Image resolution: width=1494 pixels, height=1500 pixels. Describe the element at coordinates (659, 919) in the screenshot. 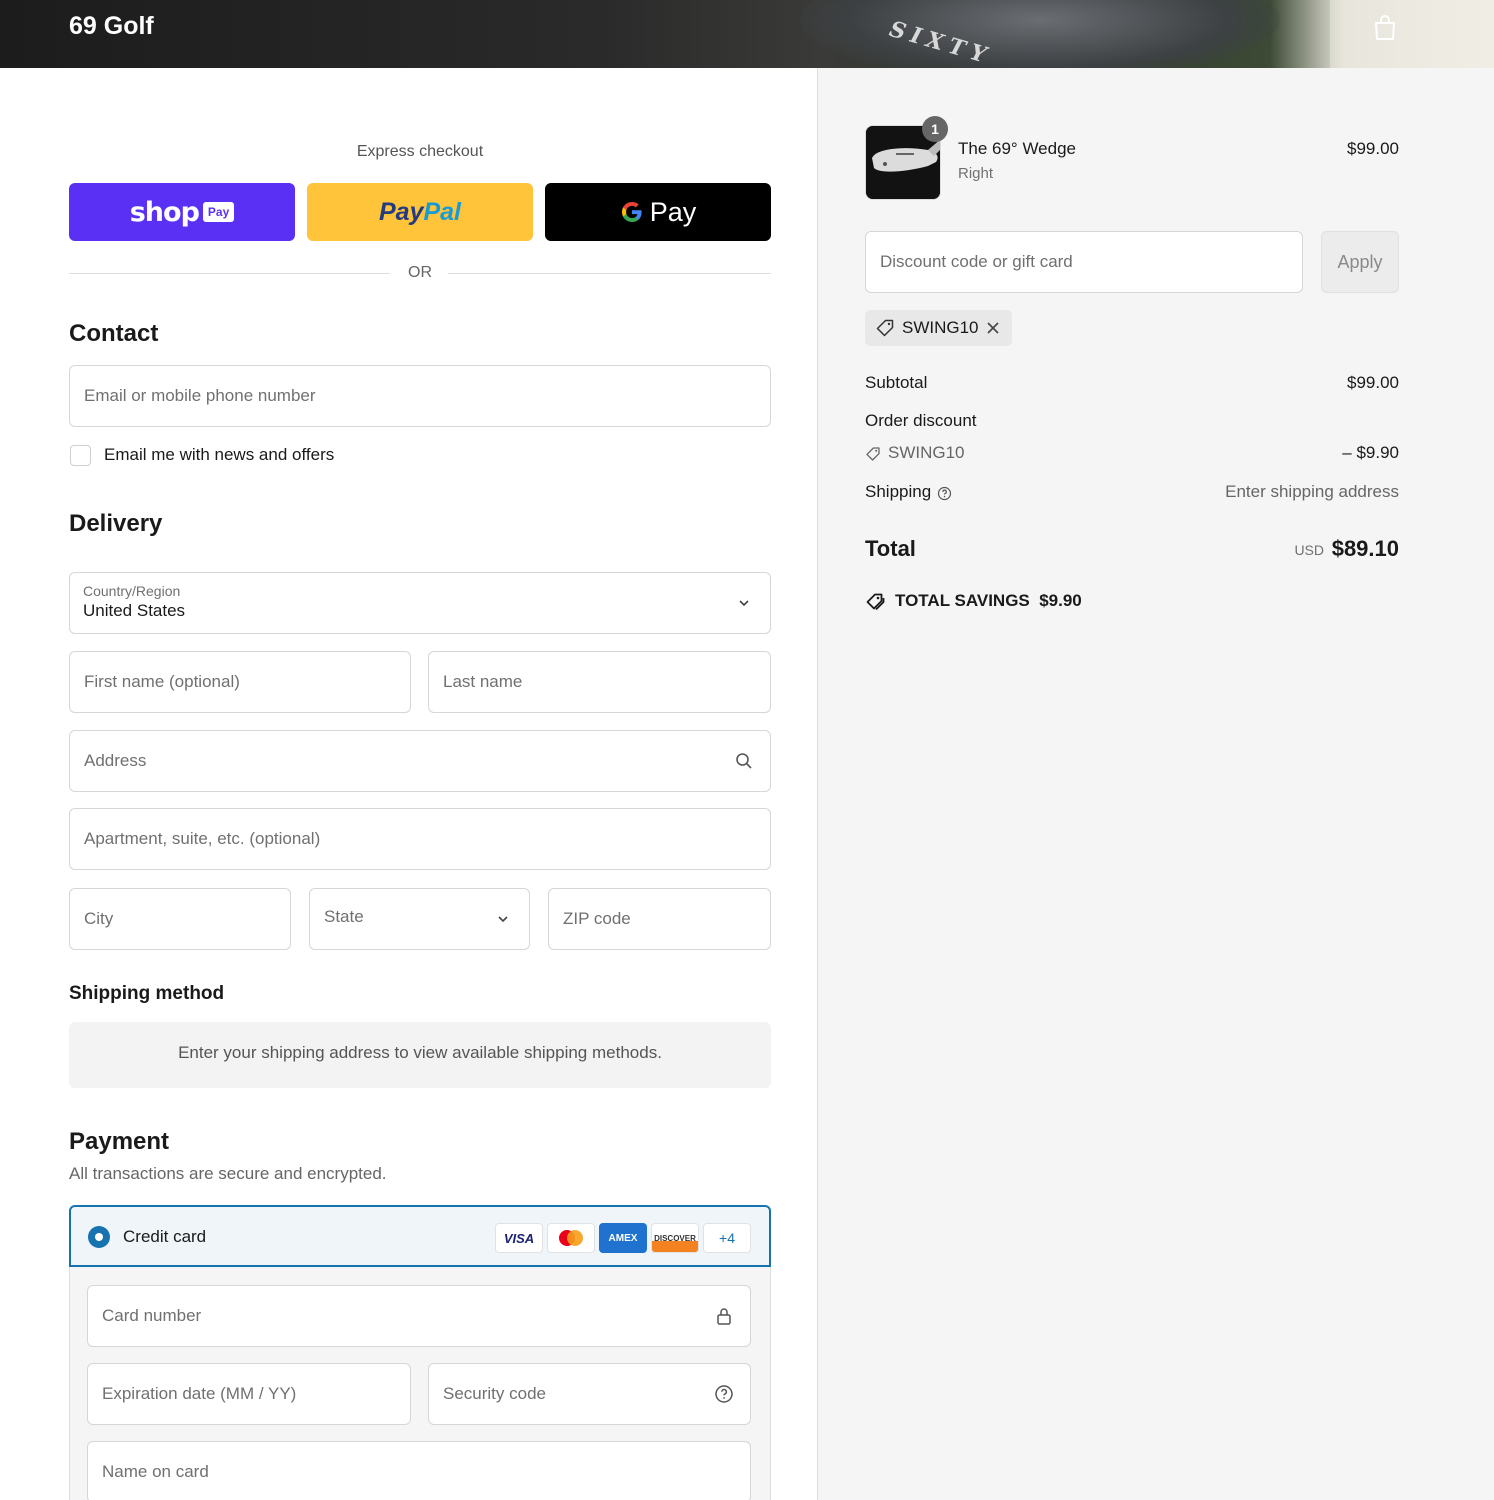

I see `zip-field: ZIP code` at that location.